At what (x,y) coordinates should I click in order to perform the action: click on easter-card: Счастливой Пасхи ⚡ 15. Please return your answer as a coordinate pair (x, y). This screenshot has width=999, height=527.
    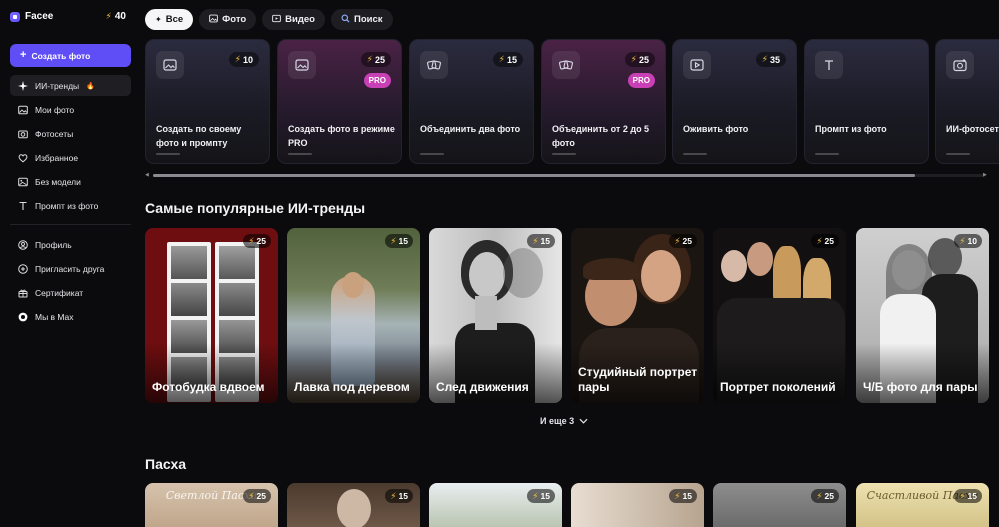
    Looking at the image, I should click on (922, 505).